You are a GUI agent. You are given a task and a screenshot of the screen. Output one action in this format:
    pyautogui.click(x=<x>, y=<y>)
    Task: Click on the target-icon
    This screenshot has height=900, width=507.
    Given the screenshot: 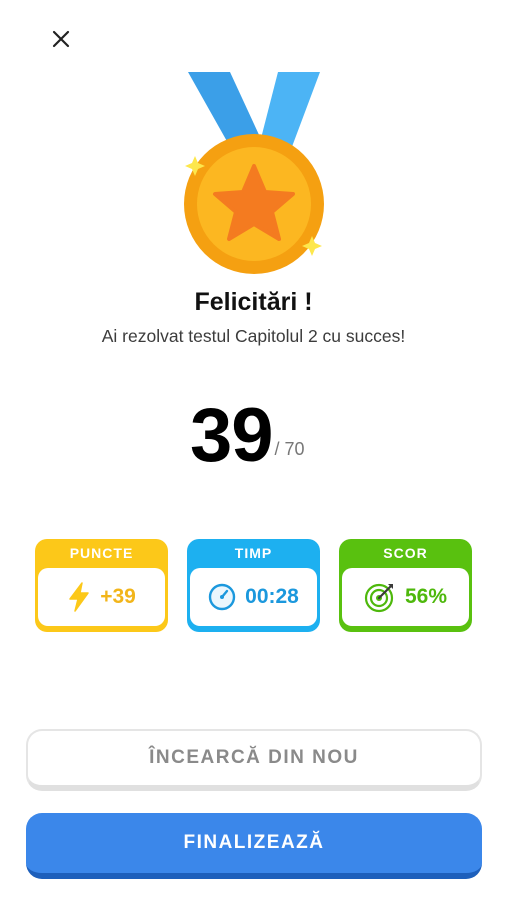 What is the action you would take?
    pyautogui.click(x=379, y=598)
    